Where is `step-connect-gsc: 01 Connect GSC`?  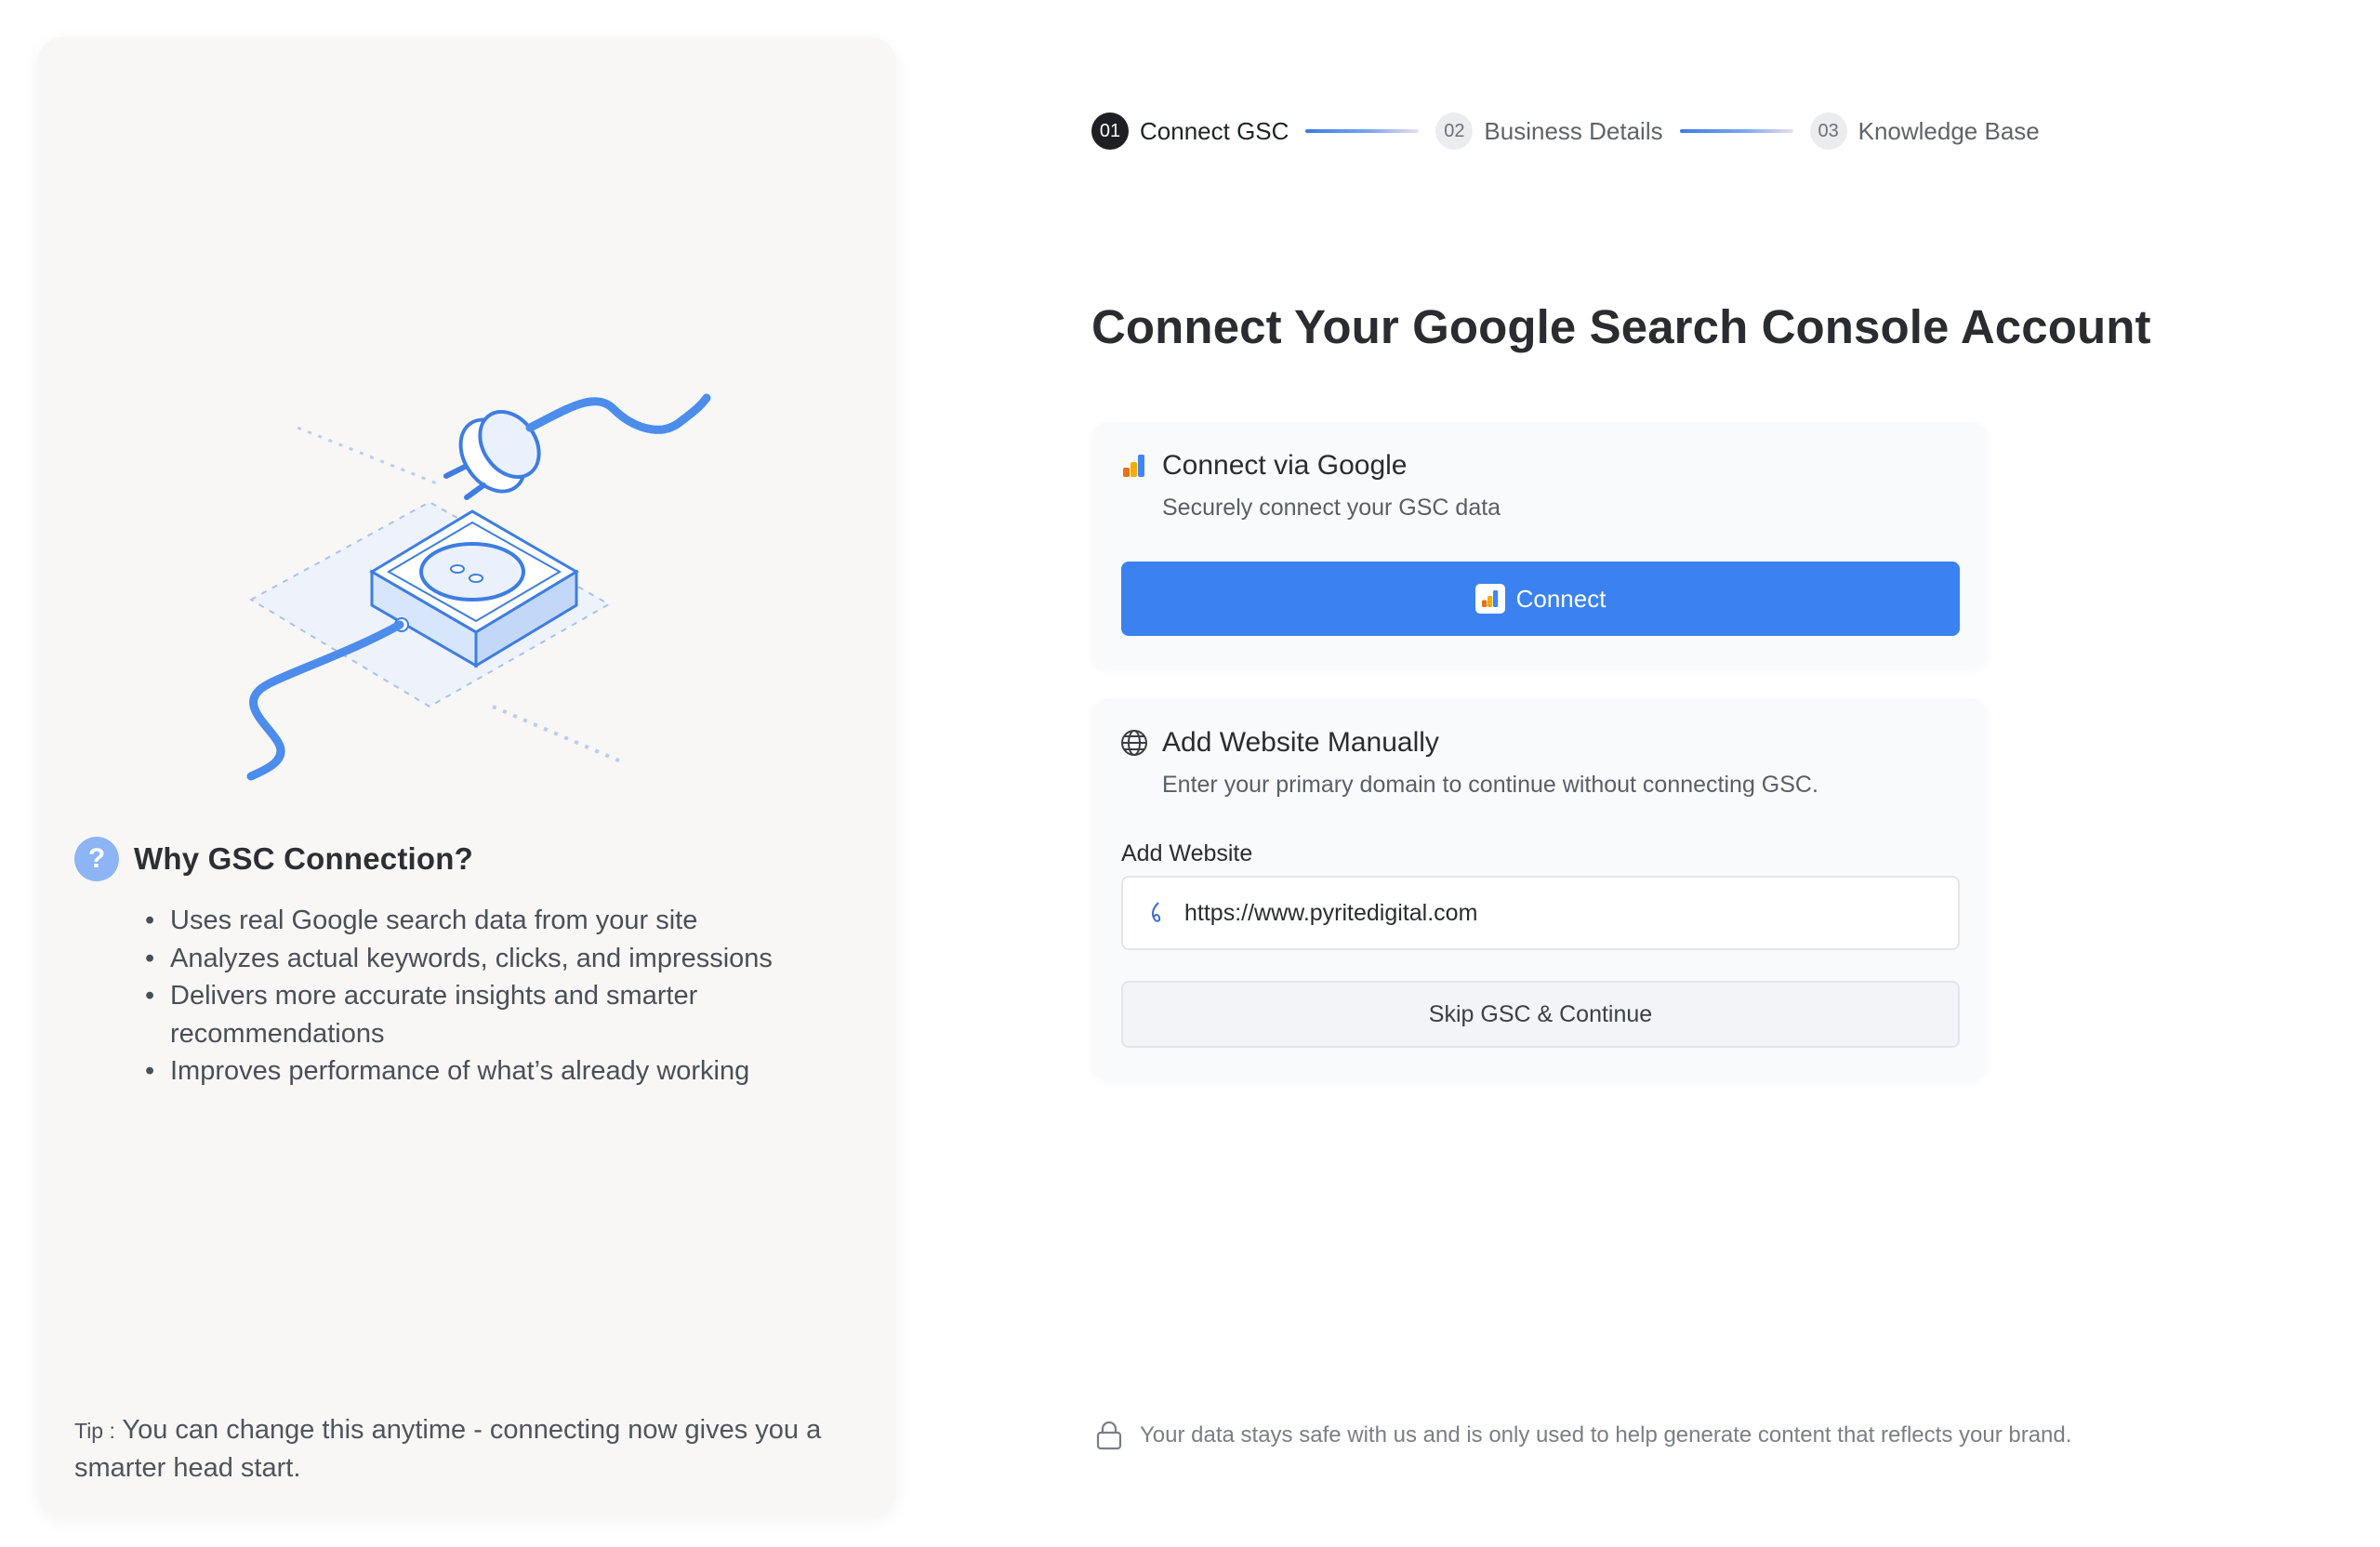
step-connect-gsc: 01 Connect GSC is located at coordinates (1190, 131).